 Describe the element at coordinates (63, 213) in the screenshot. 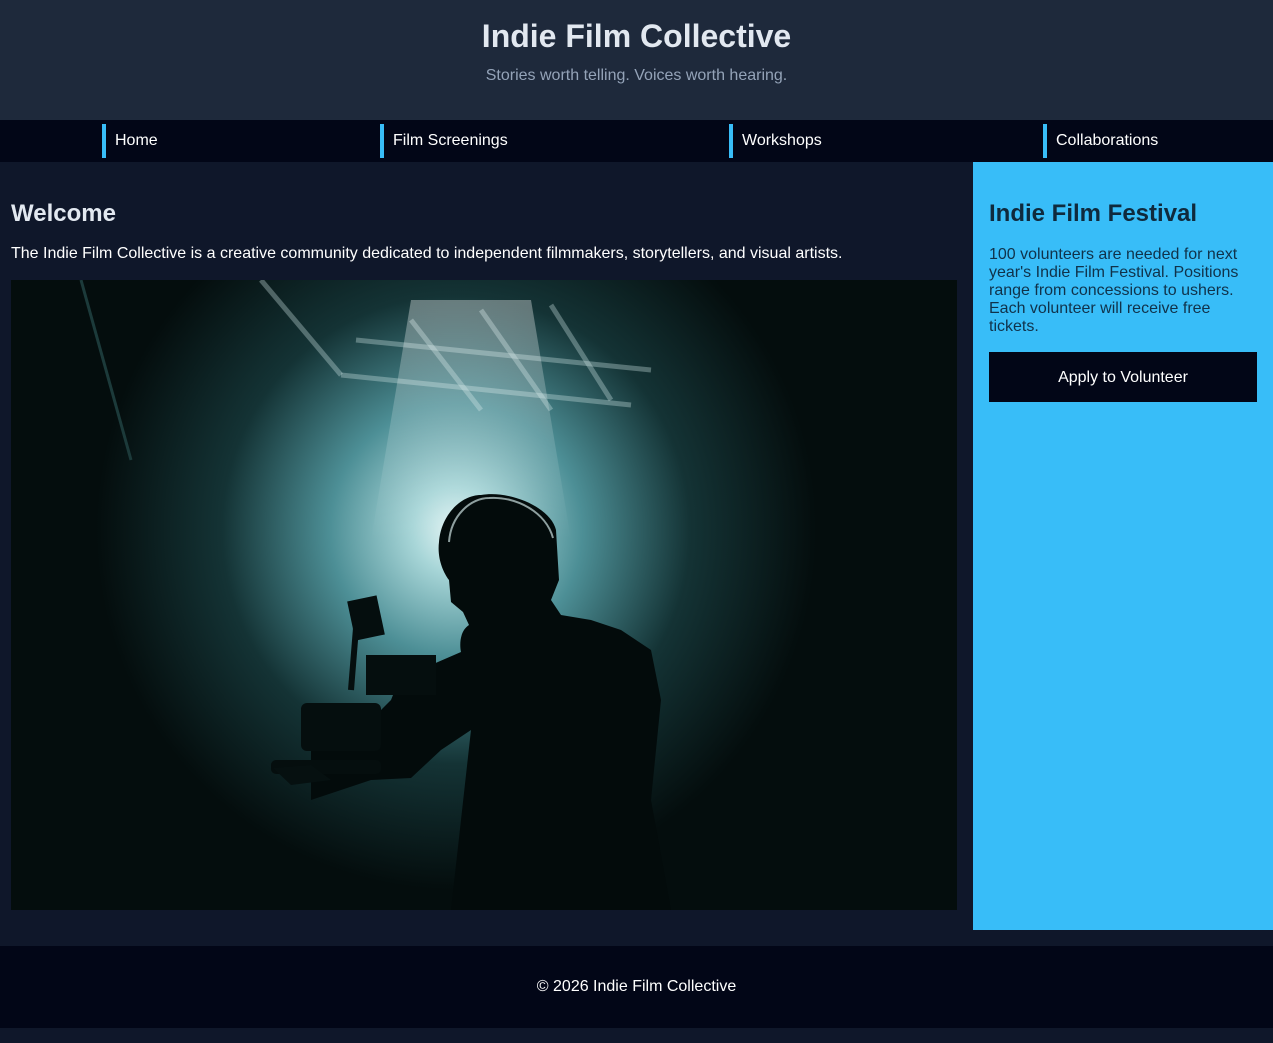

I see `welcome-heading: Welcome` at that location.